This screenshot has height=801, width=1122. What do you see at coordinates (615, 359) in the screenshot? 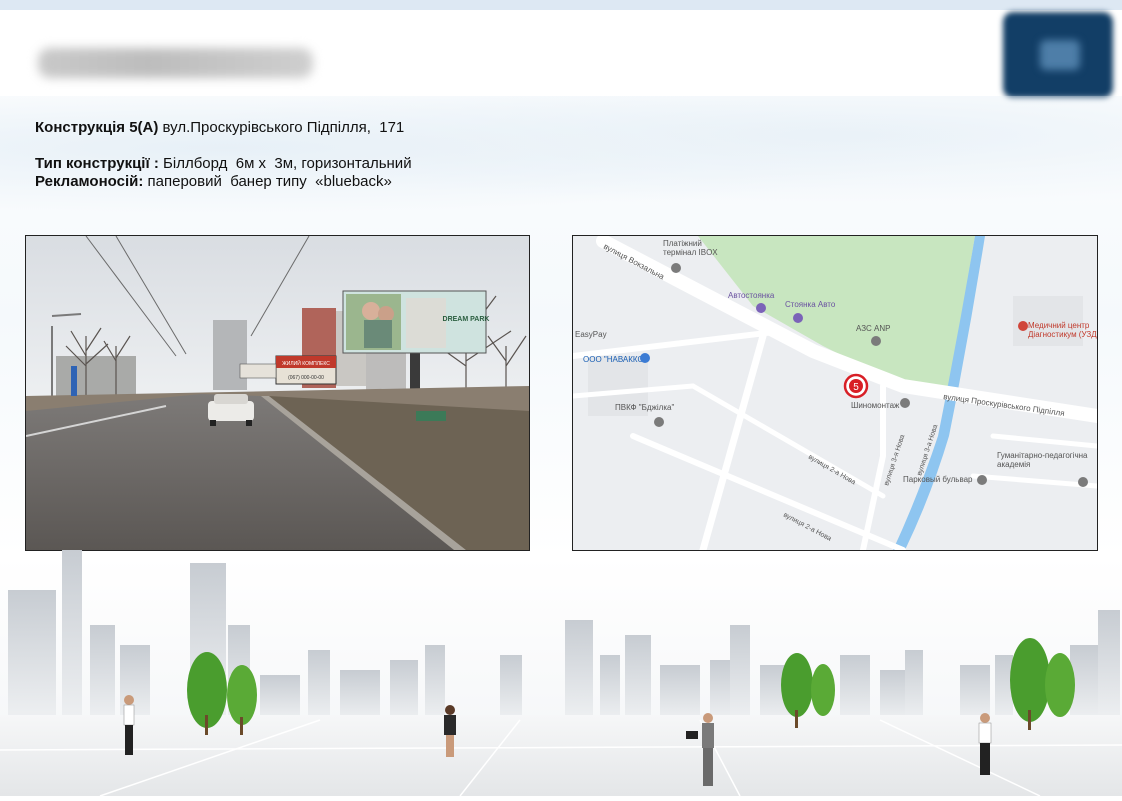
I see `navakko-label: ООО "НАВАККО"` at bounding box center [615, 359].